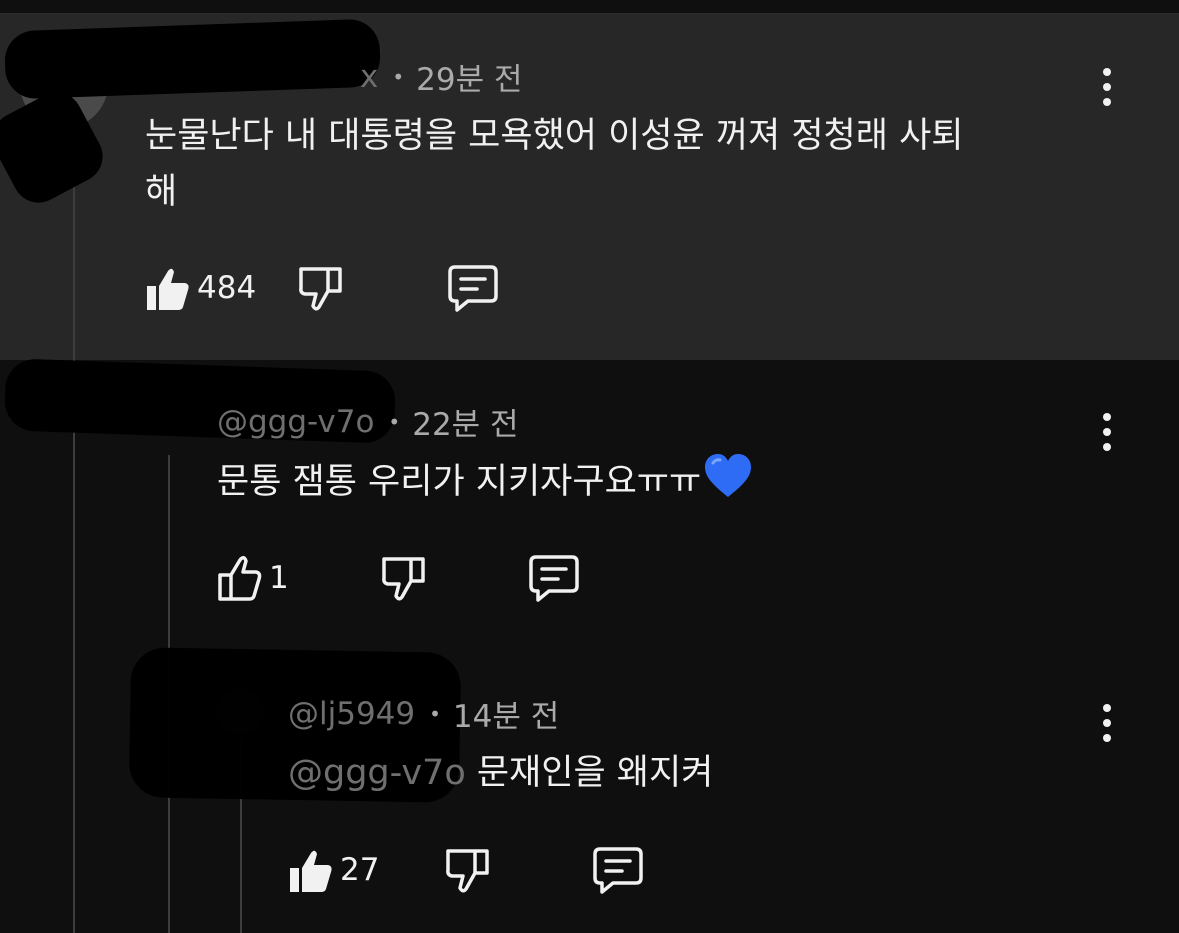  I want to click on comment-actions: 1, so click(399, 578).